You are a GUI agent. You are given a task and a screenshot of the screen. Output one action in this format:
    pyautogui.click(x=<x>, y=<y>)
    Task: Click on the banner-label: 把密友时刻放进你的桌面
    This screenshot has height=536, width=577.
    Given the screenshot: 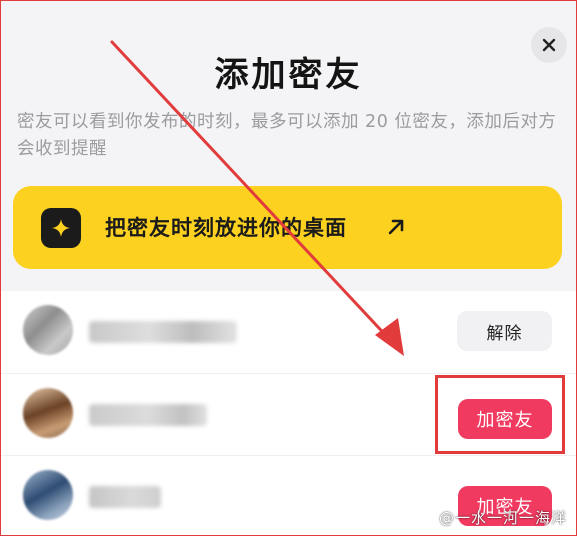 What is the action you would take?
    pyautogui.click(x=226, y=228)
    